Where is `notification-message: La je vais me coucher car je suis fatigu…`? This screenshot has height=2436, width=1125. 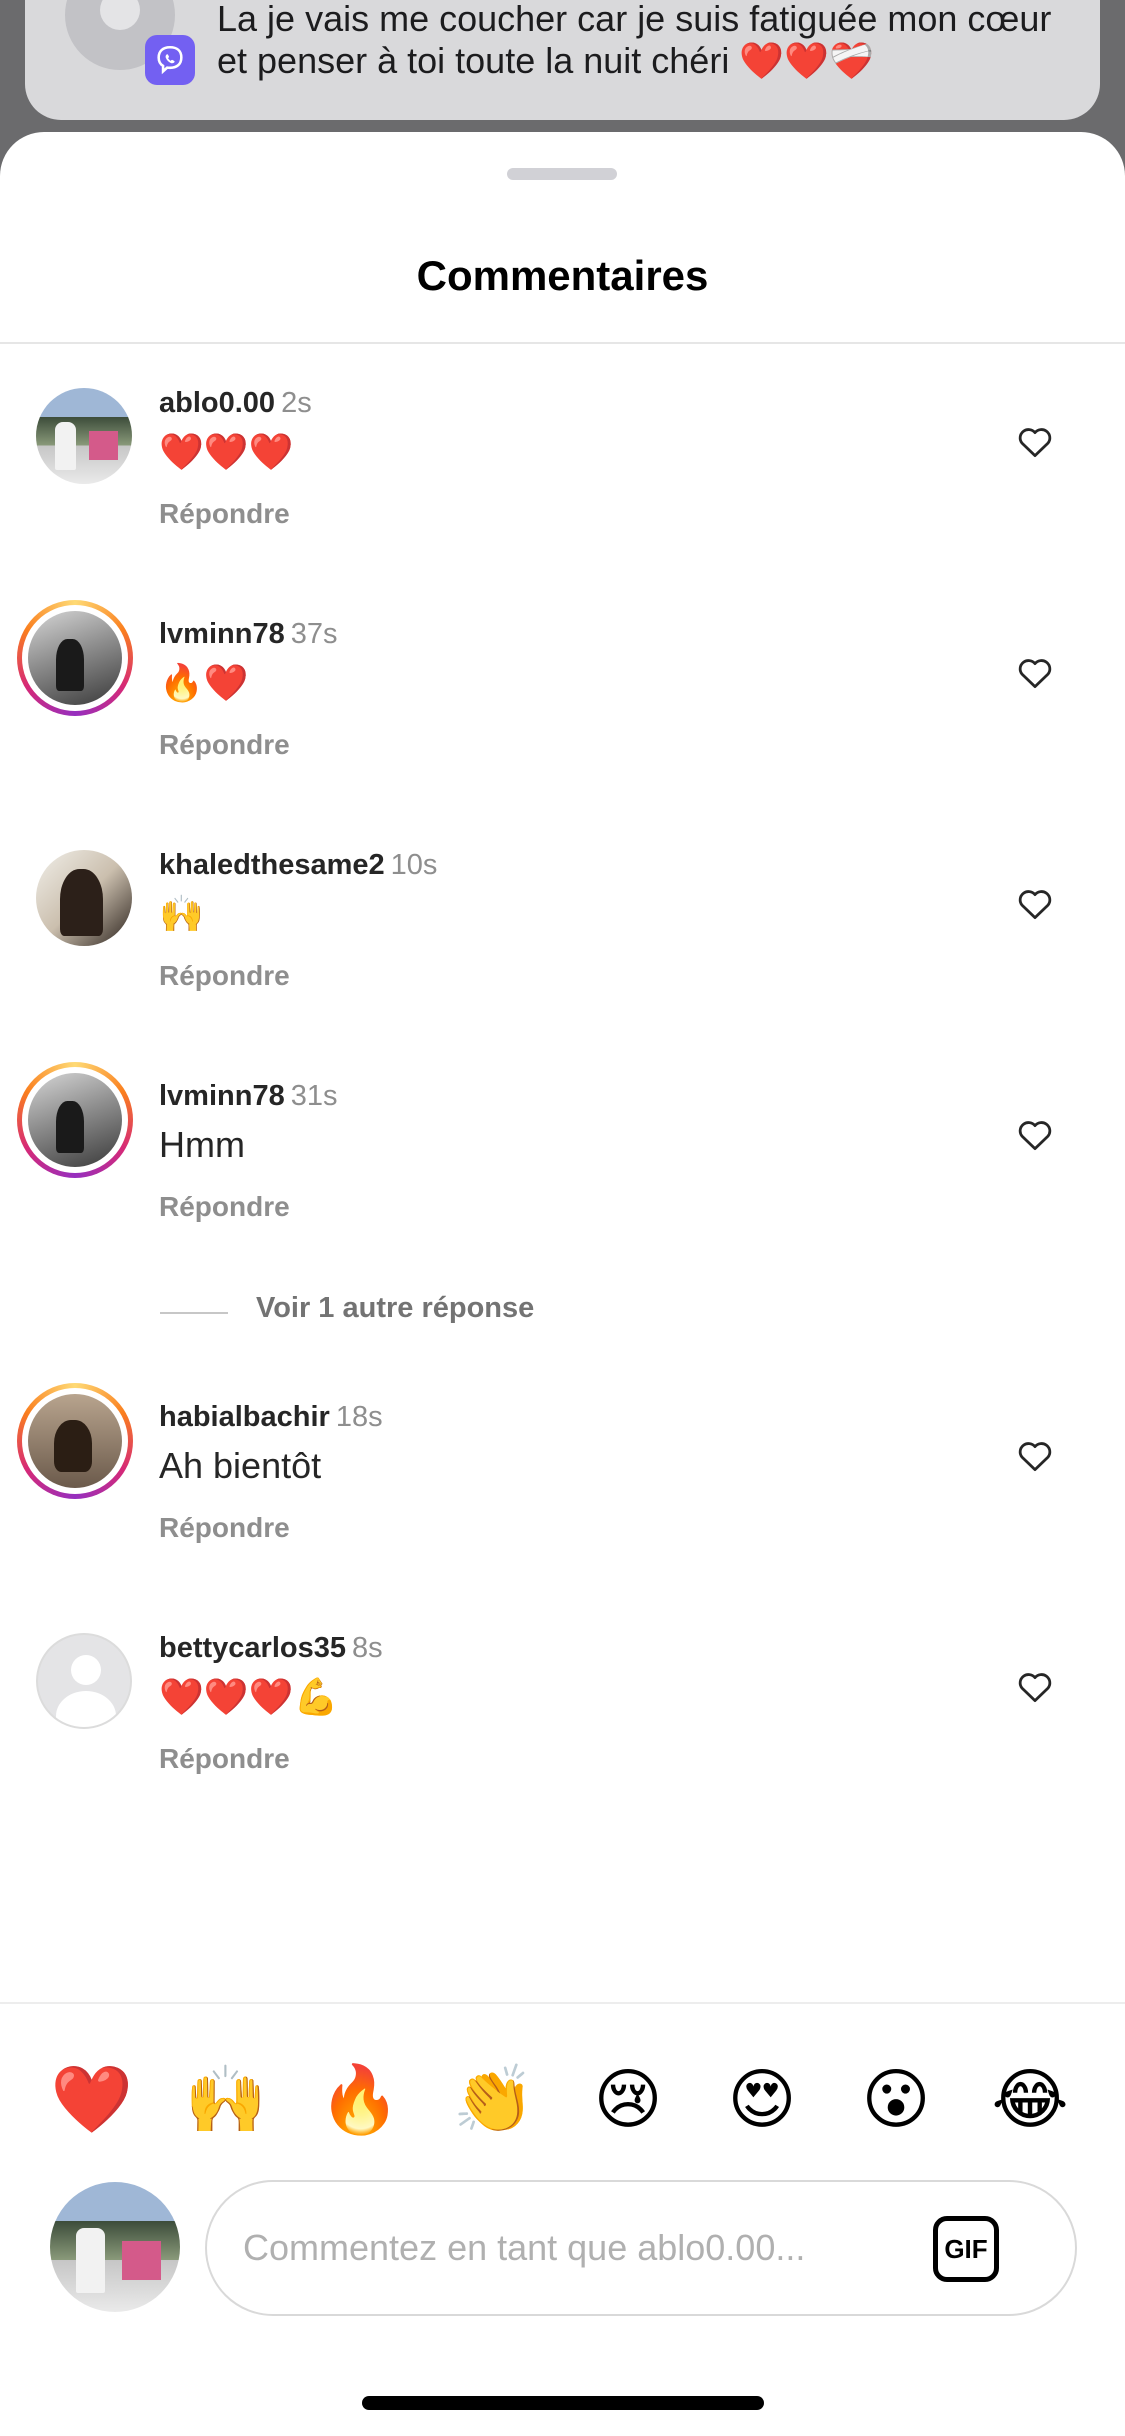
notification-message: La je vais me coucher car je suis fatigu… is located at coordinates (634, 40).